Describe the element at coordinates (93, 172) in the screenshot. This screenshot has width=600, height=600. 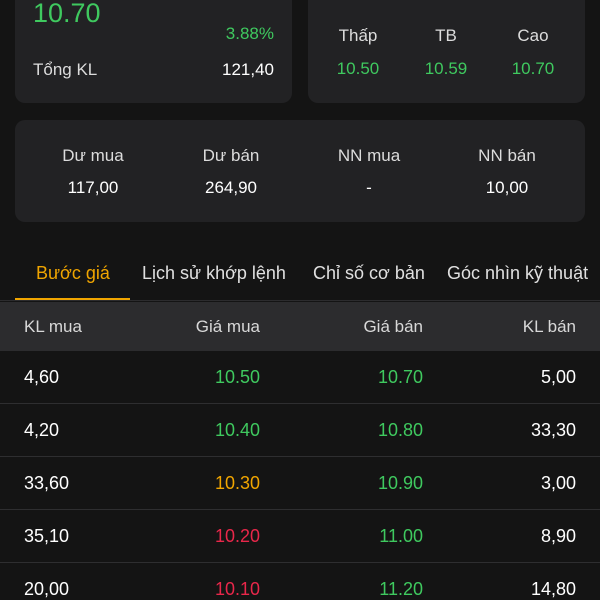
I see `bid-surplus: Dư mua 117,00` at that location.